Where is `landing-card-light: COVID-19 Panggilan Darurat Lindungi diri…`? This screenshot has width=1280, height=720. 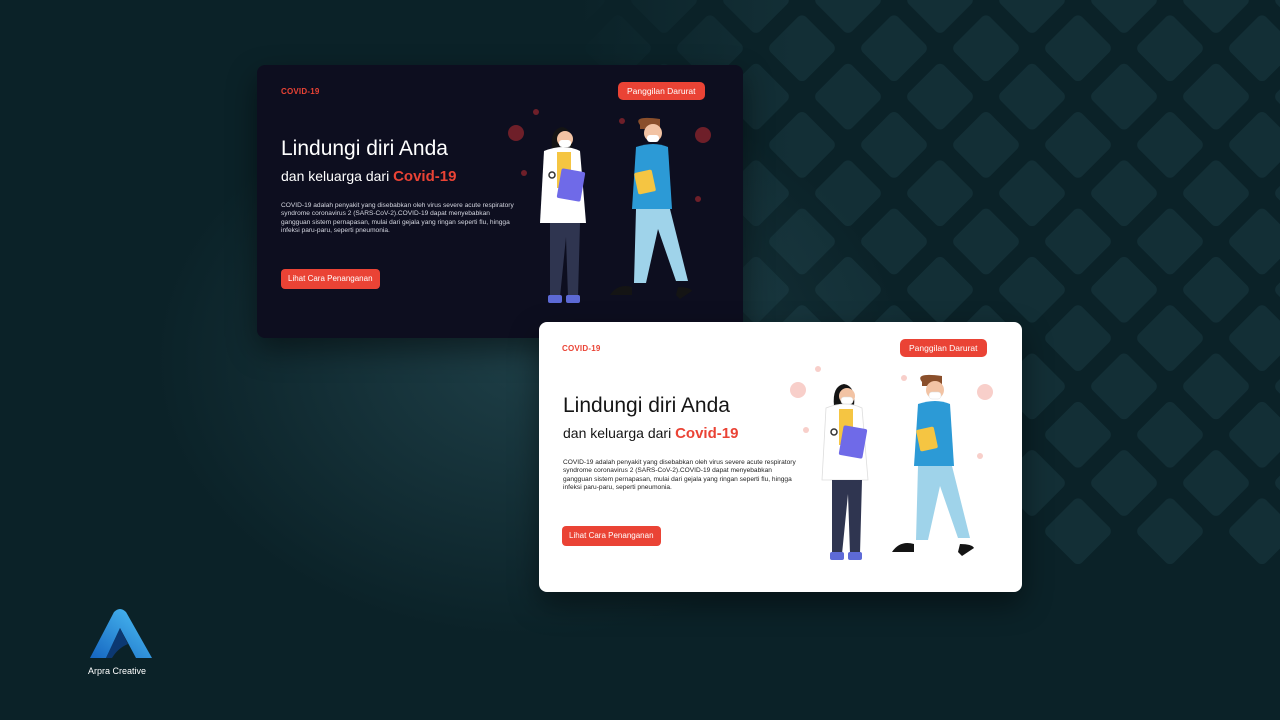 landing-card-light: COVID-19 Panggilan Darurat Lindungi diri… is located at coordinates (780, 457).